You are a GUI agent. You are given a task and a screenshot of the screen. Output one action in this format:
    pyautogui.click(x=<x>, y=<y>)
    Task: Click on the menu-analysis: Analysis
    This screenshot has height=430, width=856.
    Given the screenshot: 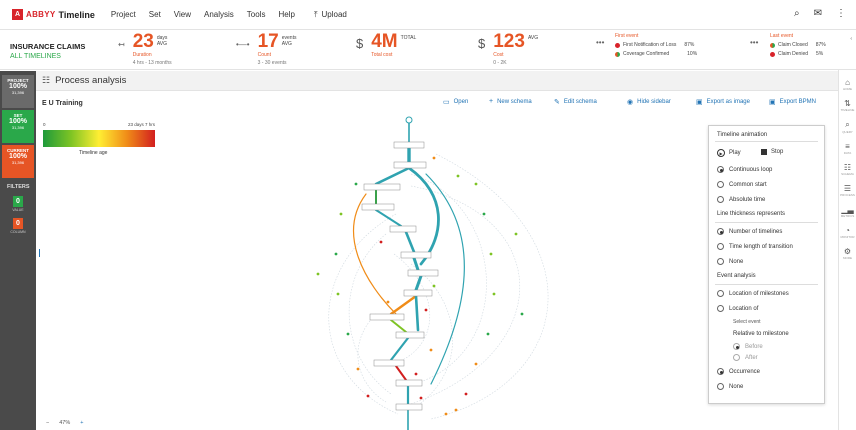 What is the action you would take?
    pyautogui.click(x=219, y=14)
    